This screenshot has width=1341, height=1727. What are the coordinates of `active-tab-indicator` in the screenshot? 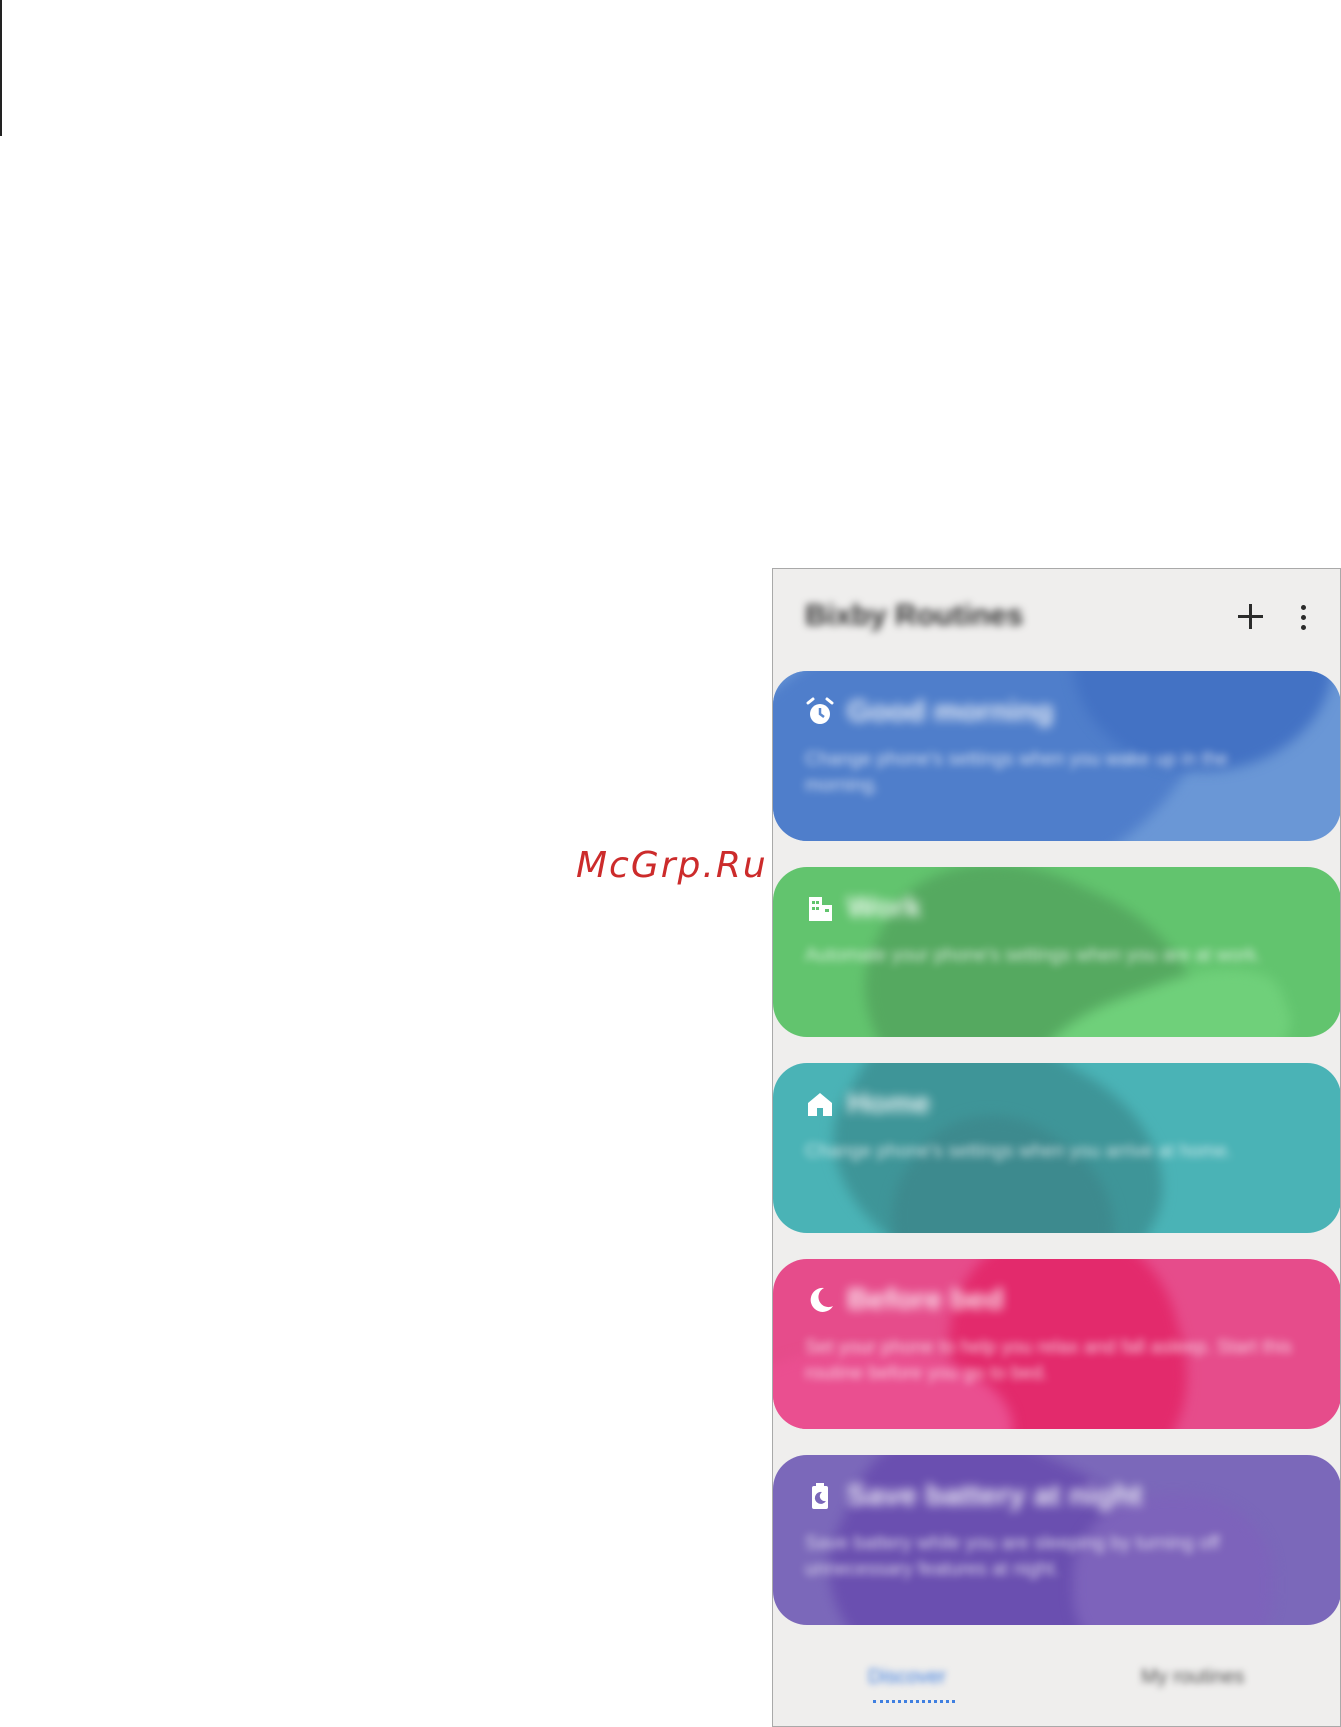 It's located at (914, 1701).